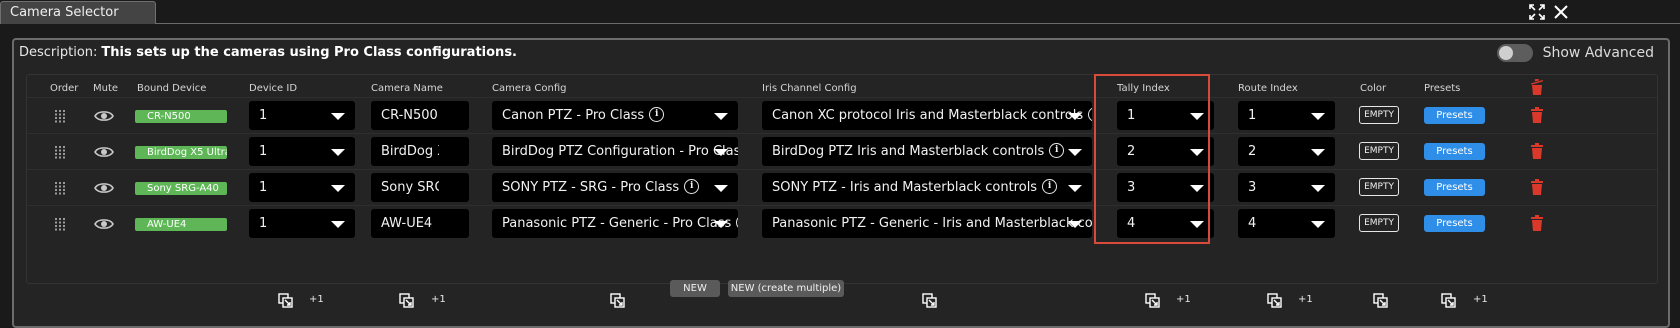 This screenshot has height=328, width=1680. What do you see at coordinates (181, 116) in the screenshot?
I see `bound-device-badge: CR-N500` at bounding box center [181, 116].